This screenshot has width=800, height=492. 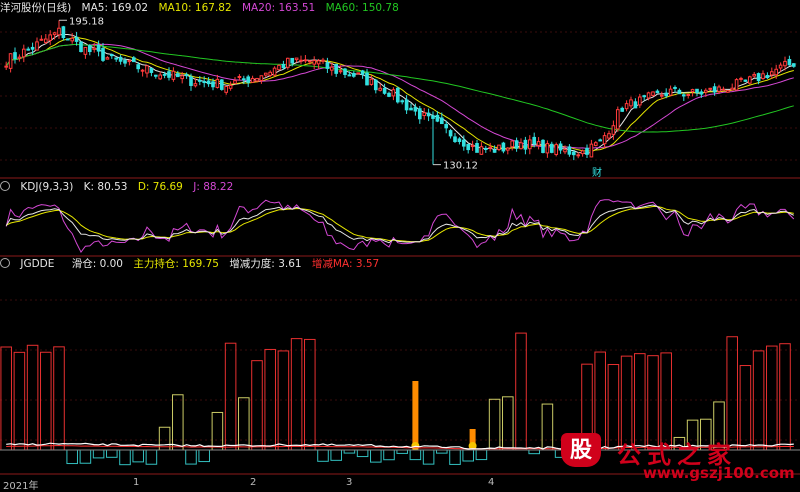 What do you see at coordinates (160, 187) in the screenshot?
I see `kdj-d-label: D: 76.69` at bounding box center [160, 187].